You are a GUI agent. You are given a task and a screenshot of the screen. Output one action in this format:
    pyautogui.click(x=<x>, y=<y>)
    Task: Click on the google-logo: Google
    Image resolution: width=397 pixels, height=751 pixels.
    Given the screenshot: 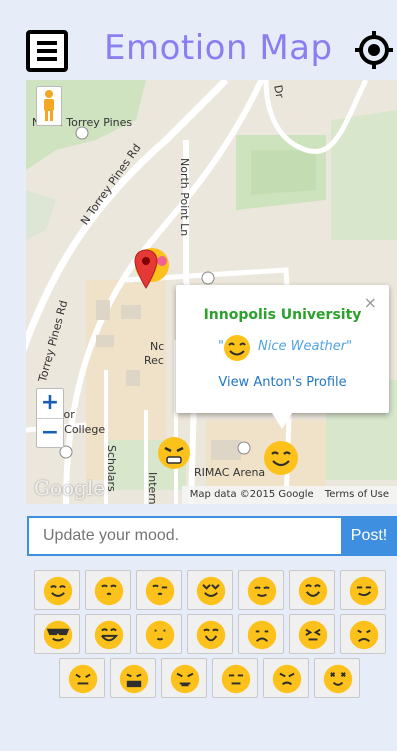 What is the action you would take?
    pyautogui.click(x=69, y=488)
    